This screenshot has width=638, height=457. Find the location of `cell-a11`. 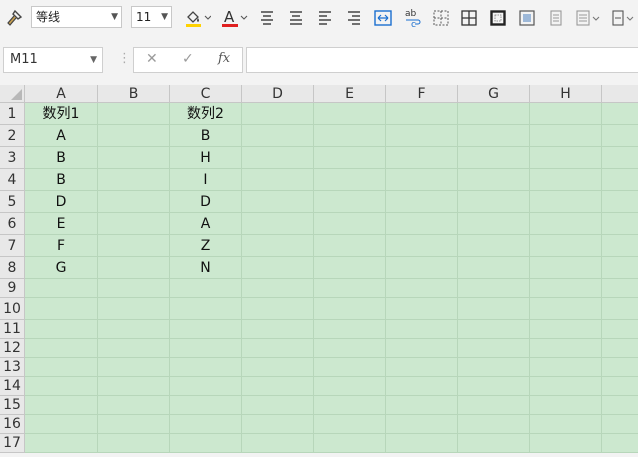

cell-a11 is located at coordinates (61, 329).